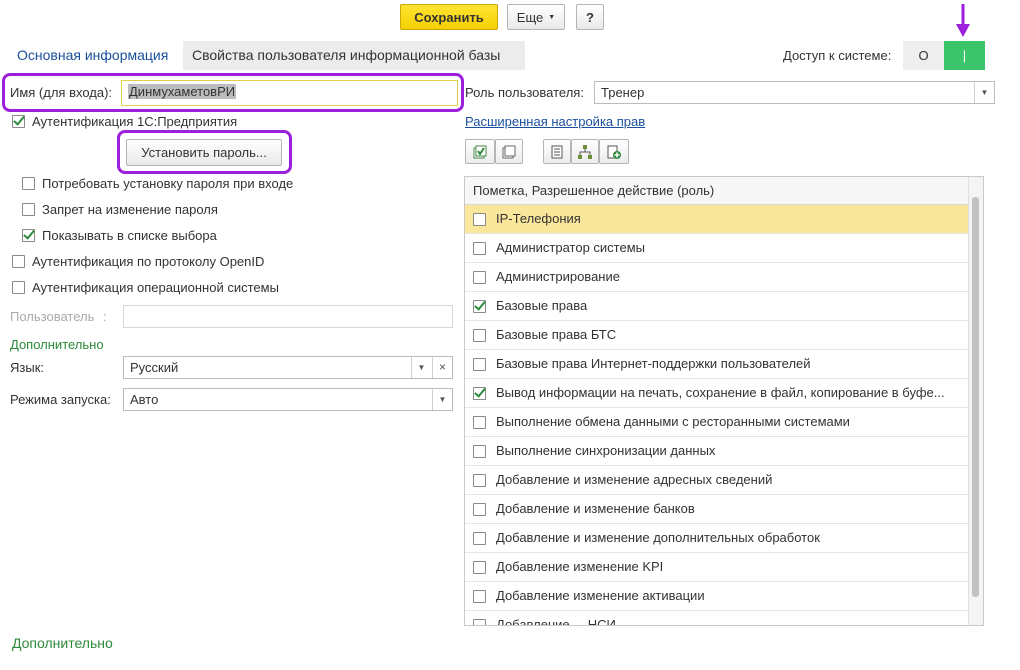  What do you see at coordinates (168, 183) in the screenshot?
I see `require-password-change-label: Потребовать установку пароля при входе` at bounding box center [168, 183].